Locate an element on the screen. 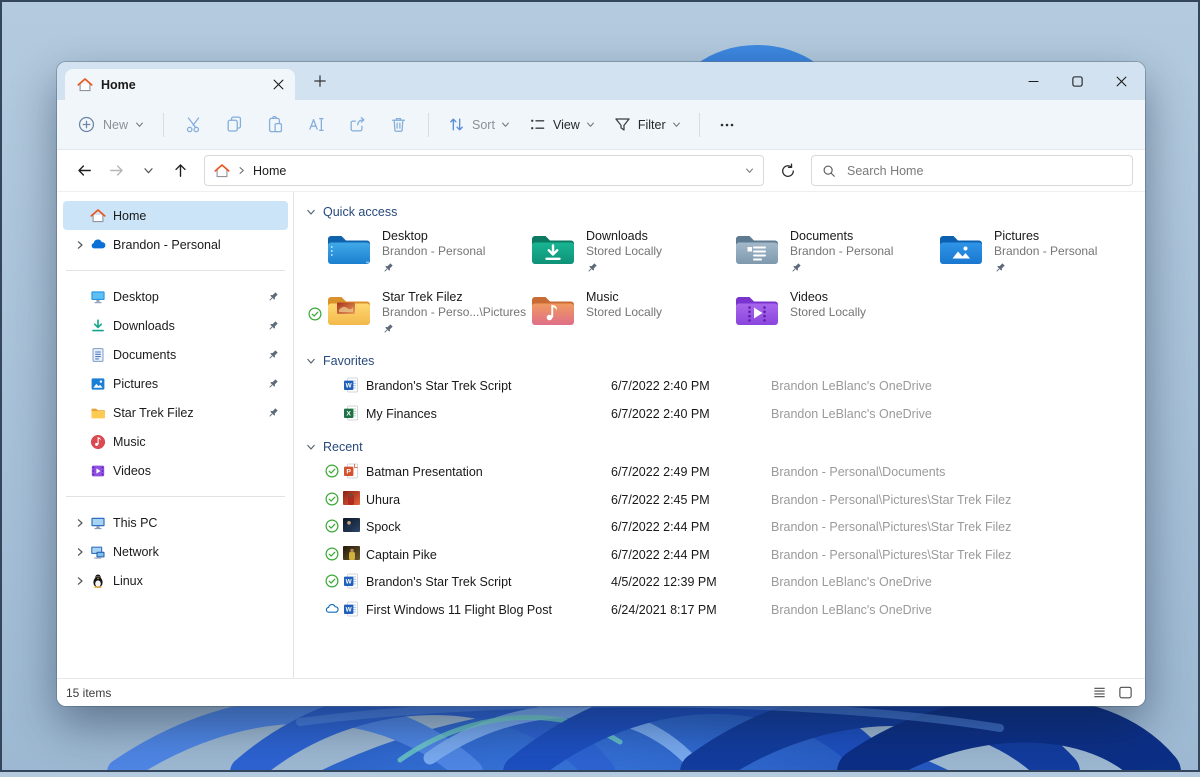 The height and width of the screenshot is (777, 1200). filter-button: Filter is located at coordinates (647, 124).